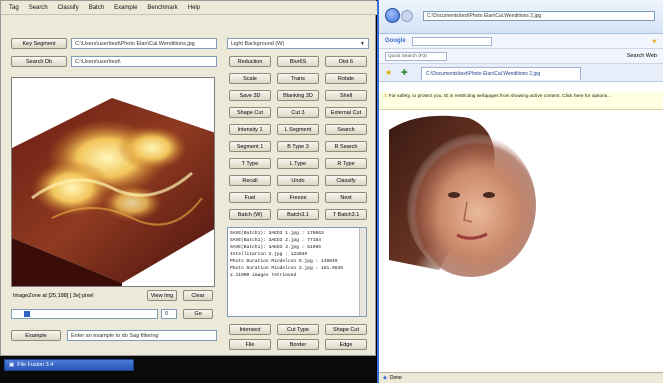 This screenshot has height=383, width=663. Describe the element at coordinates (298, 329) in the screenshot. I see `cut-type-button: Cut Type` at that location.